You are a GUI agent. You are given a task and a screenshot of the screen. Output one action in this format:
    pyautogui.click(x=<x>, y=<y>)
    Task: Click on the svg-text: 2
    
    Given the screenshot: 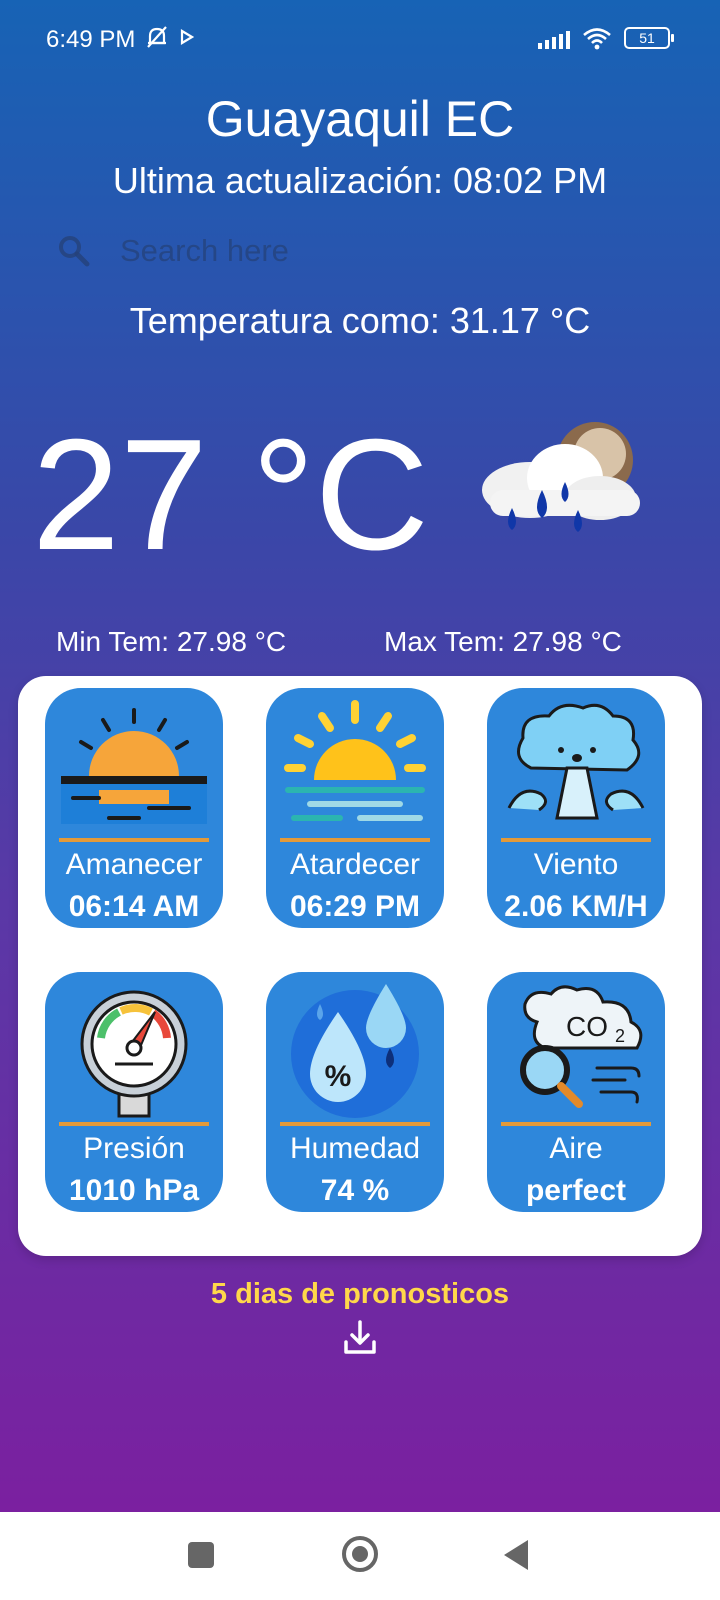 What is the action you would take?
    pyautogui.click(x=620, y=1036)
    